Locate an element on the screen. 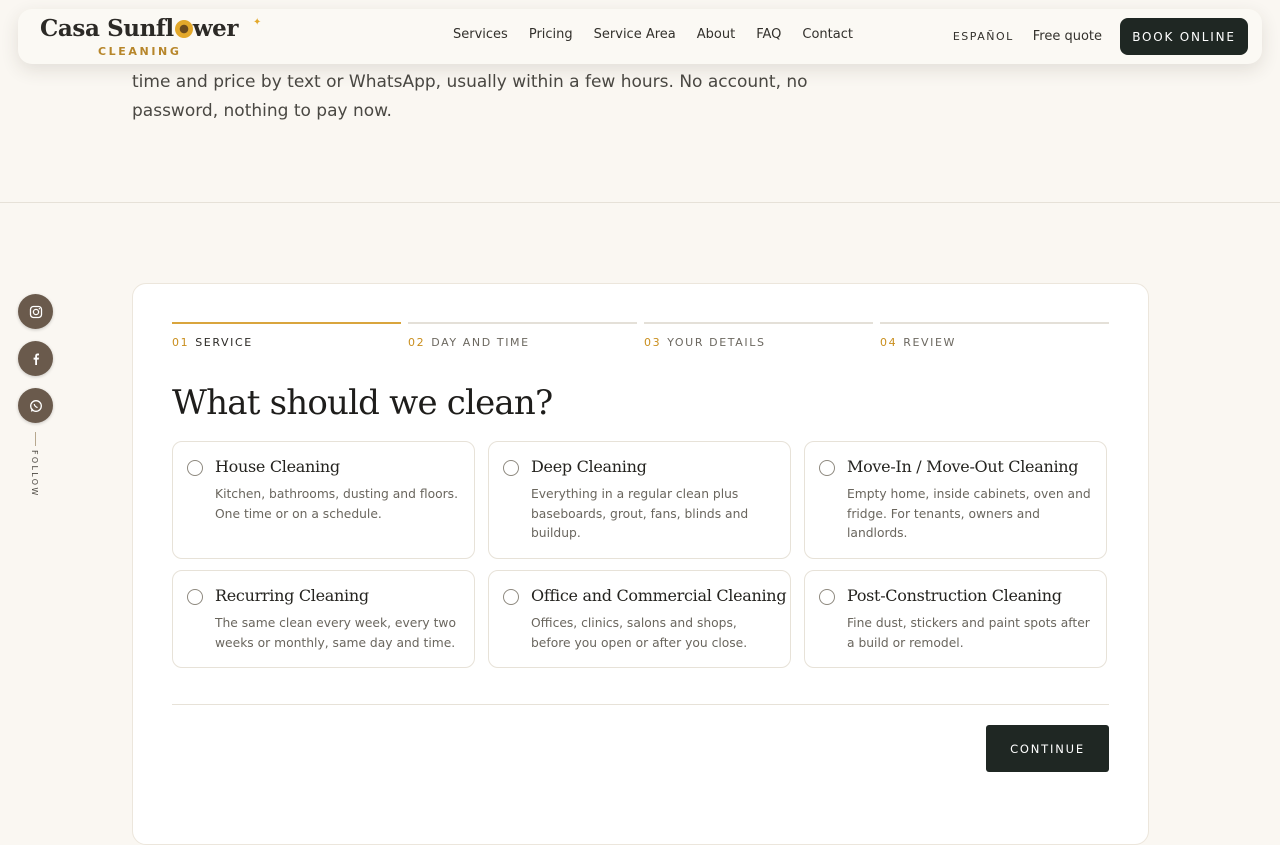 The height and width of the screenshot is (845, 1280). brand-subtitle: CLEANING is located at coordinates (140, 51).